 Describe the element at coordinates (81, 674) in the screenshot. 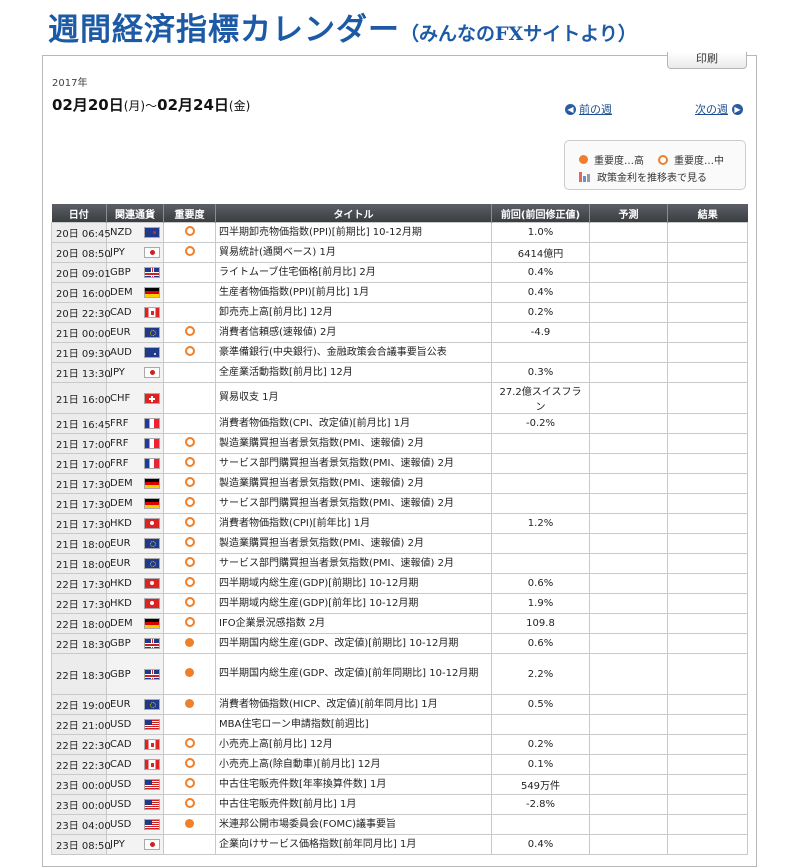

I see `cell-date: 22日 18:30` at that location.